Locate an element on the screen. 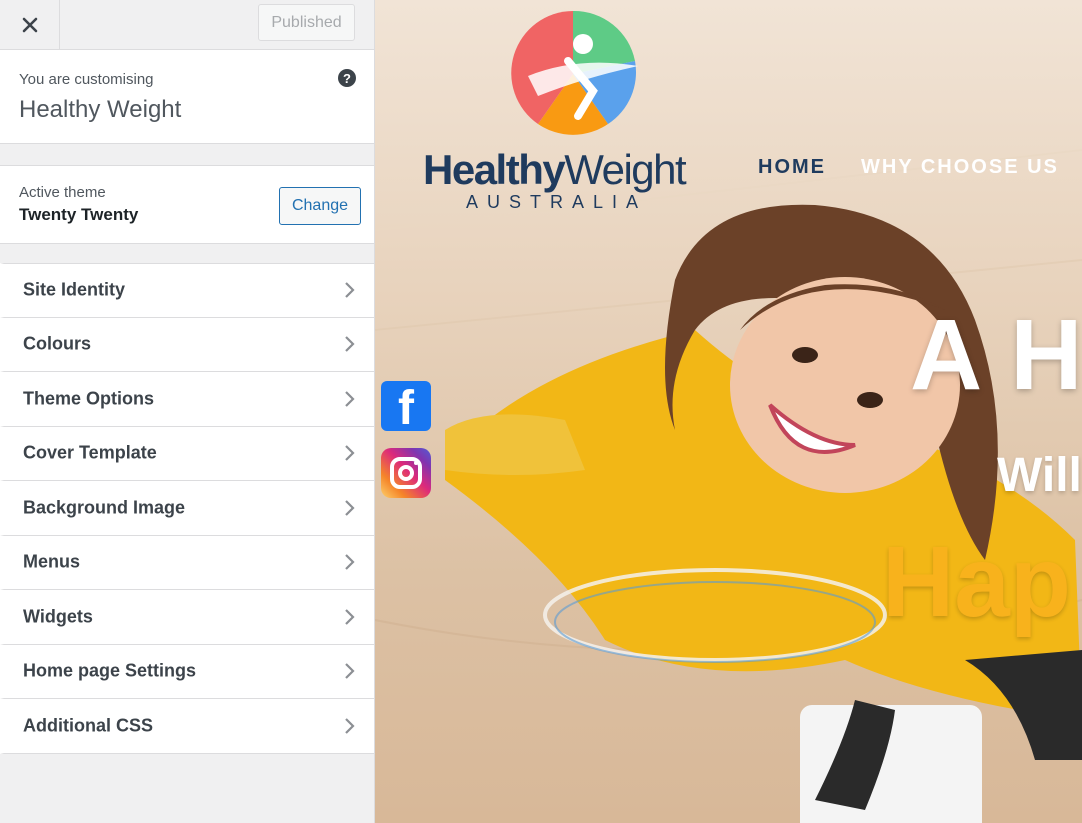 This screenshot has width=1082, height=823. change-theme-button: Change is located at coordinates (320, 206).